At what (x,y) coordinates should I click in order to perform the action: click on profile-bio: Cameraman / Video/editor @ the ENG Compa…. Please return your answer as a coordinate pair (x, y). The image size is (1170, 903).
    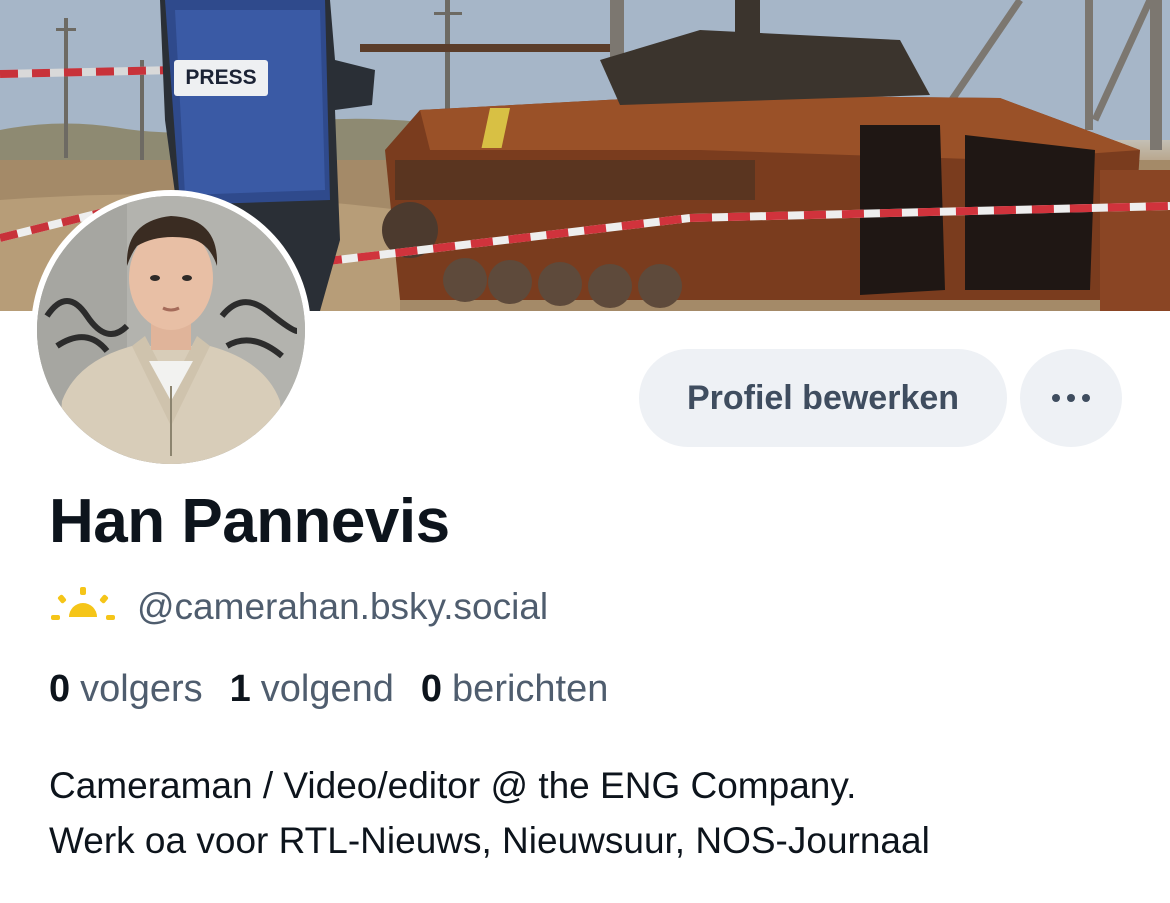
    Looking at the image, I should click on (599, 813).